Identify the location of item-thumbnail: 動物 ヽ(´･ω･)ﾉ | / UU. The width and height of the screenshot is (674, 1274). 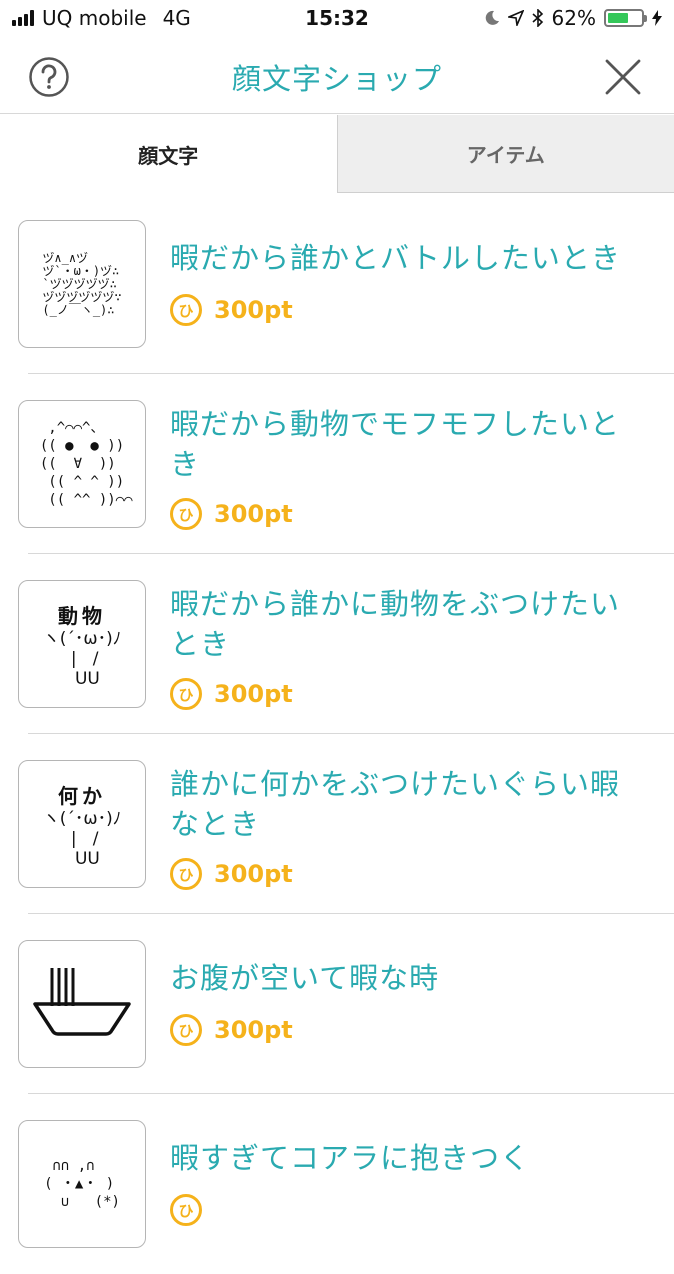
(82, 644).